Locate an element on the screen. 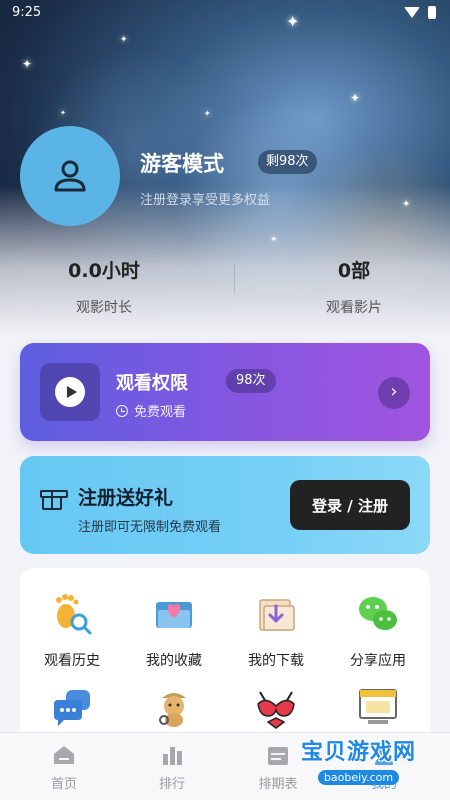  home-icon is located at coordinates (64, 755).